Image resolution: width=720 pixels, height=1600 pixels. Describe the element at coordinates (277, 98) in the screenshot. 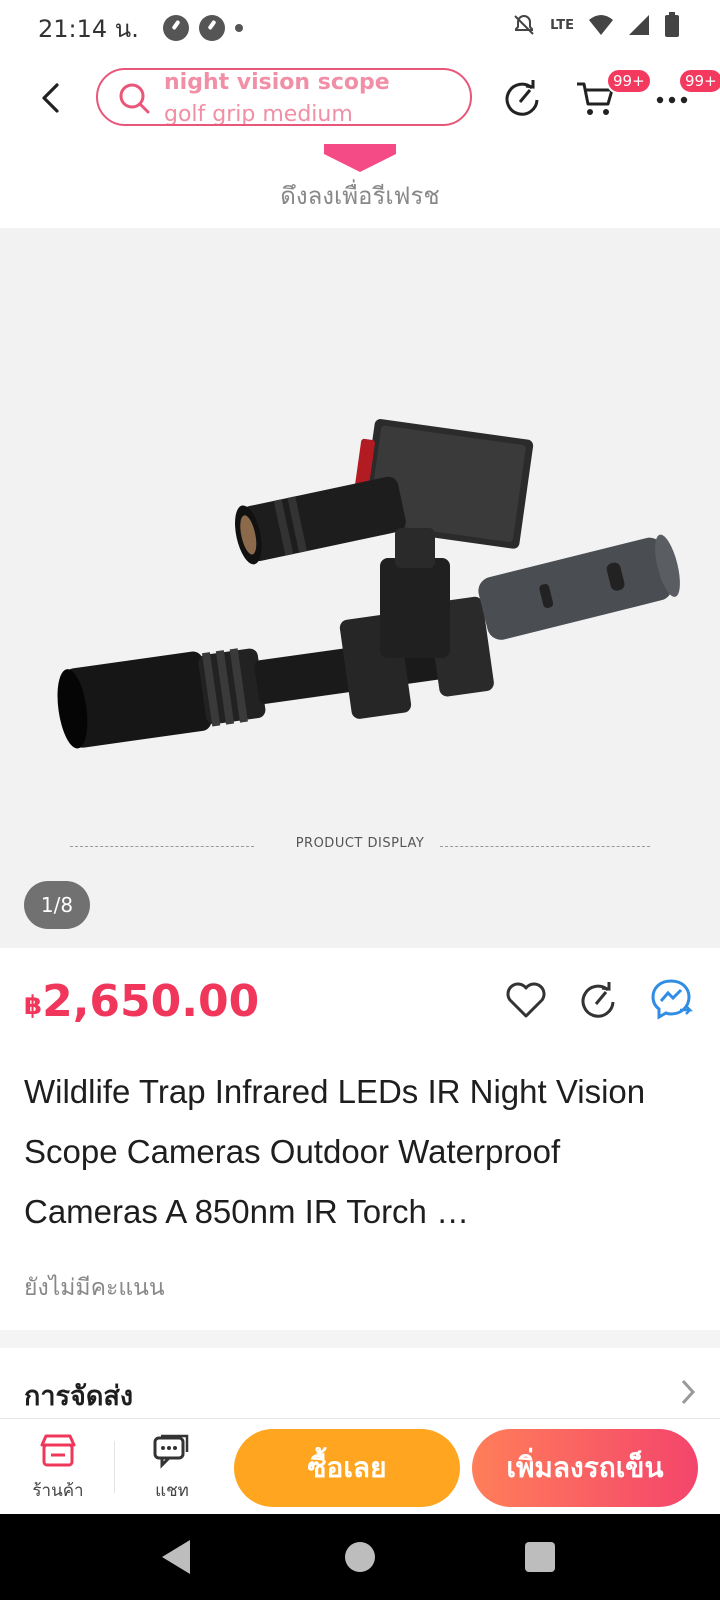

I see `search-query: night vision scope golf grip medium` at that location.